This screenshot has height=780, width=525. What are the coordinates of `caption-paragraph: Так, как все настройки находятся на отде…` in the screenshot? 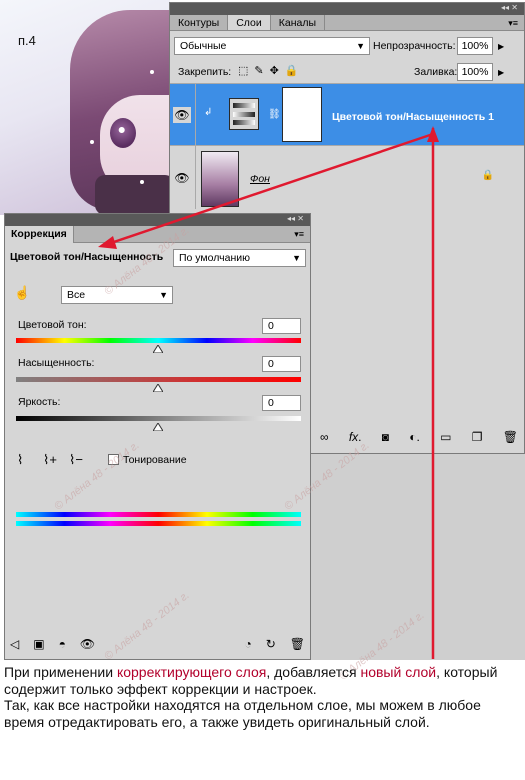 It's located at (242, 713).